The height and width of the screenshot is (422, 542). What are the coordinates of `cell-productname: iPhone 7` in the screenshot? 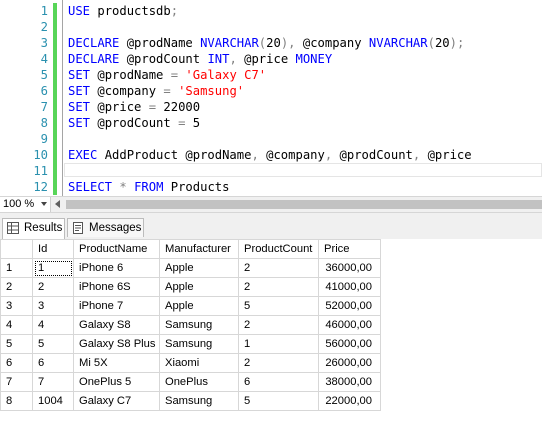 It's located at (116, 306).